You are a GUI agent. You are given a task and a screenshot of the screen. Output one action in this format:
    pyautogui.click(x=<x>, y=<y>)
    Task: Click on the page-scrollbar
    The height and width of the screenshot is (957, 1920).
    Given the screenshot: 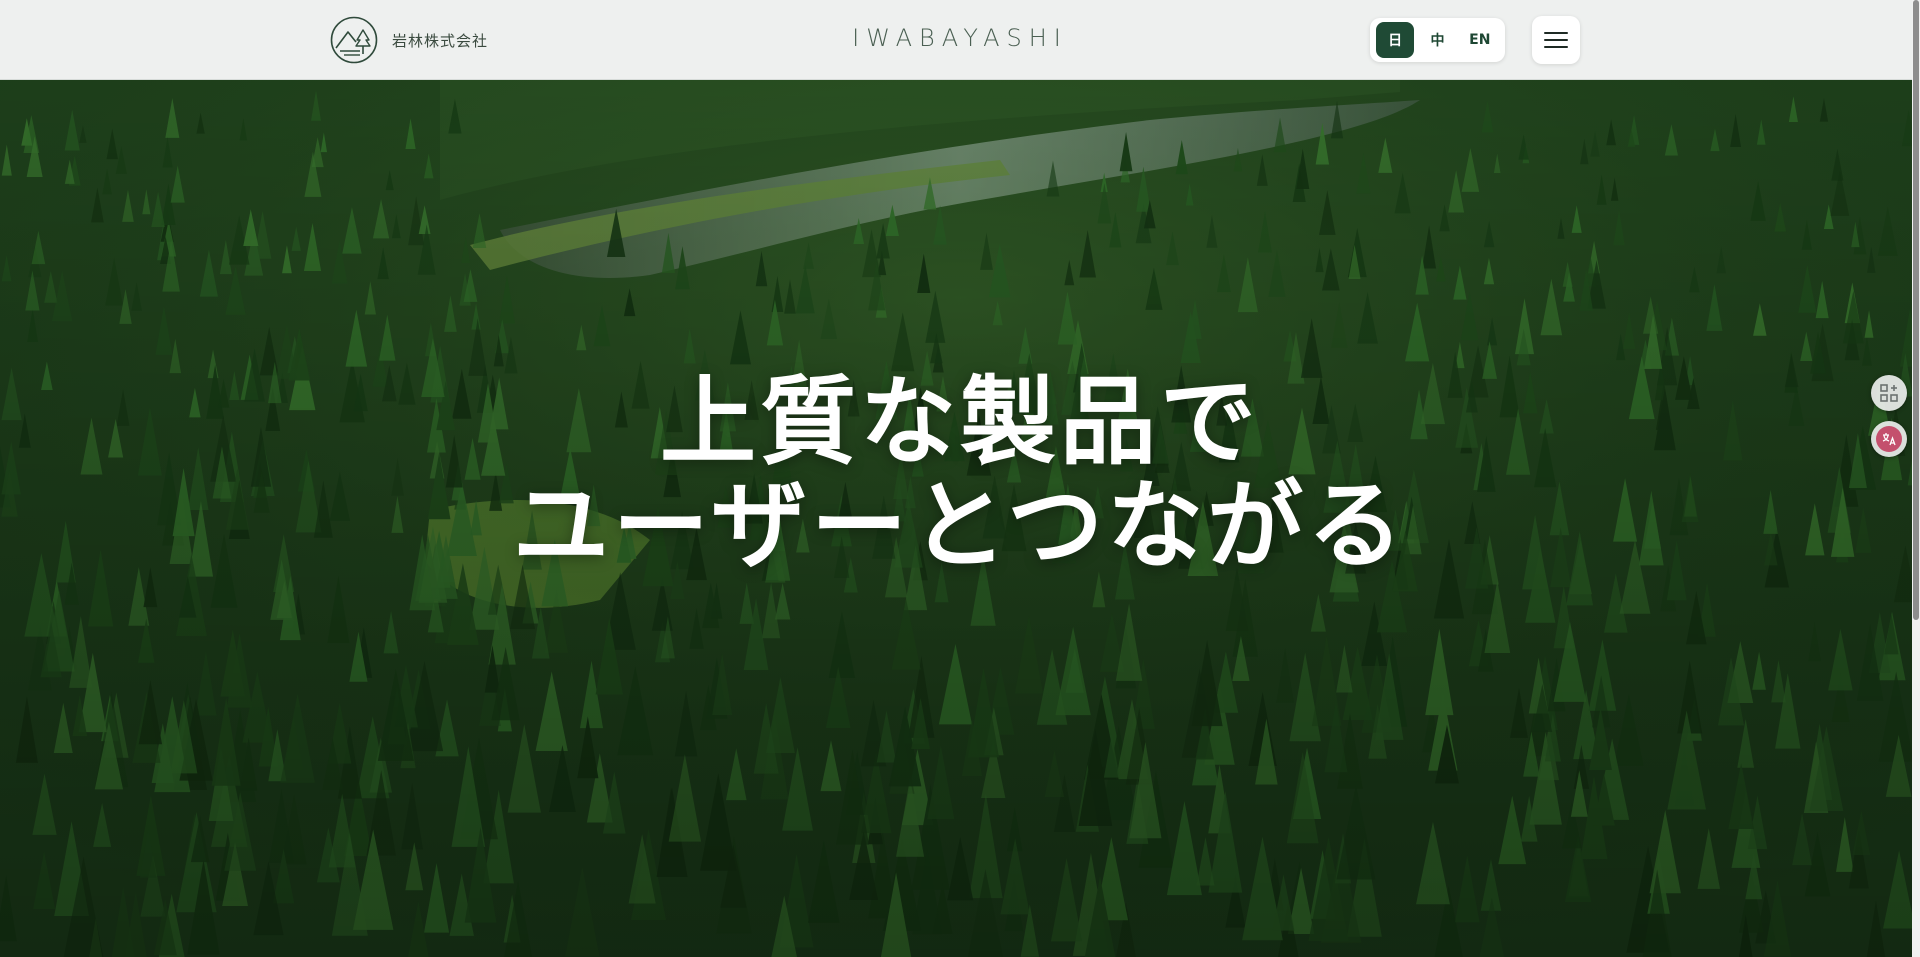 What is the action you would take?
    pyautogui.click(x=1916, y=478)
    